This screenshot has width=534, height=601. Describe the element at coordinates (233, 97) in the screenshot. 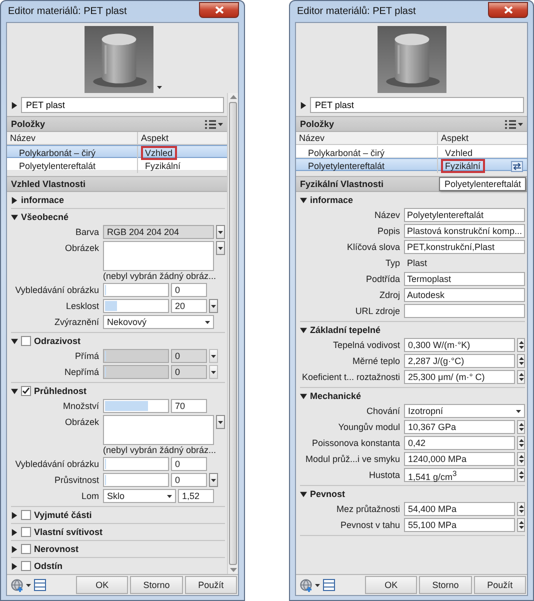

I see `scroll-up-icon` at that location.